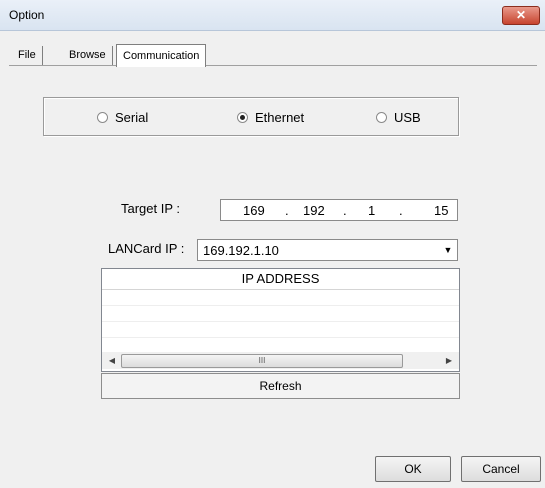 This screenshot has width=545, height=488. What do you see at coordinates (327, 250) in the screenshot?
I see `lancard-ip-dropdown: 169.192.1.10 ▼` at bounding box center [327, 250].